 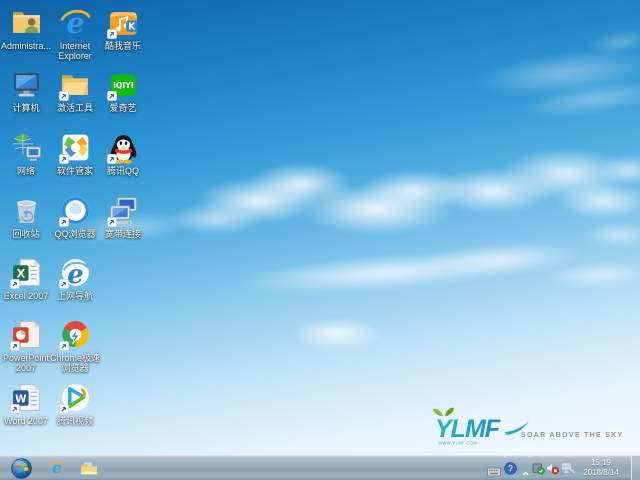 I want to click on icon-label: 宽带连接, so click(x=122, y=234).